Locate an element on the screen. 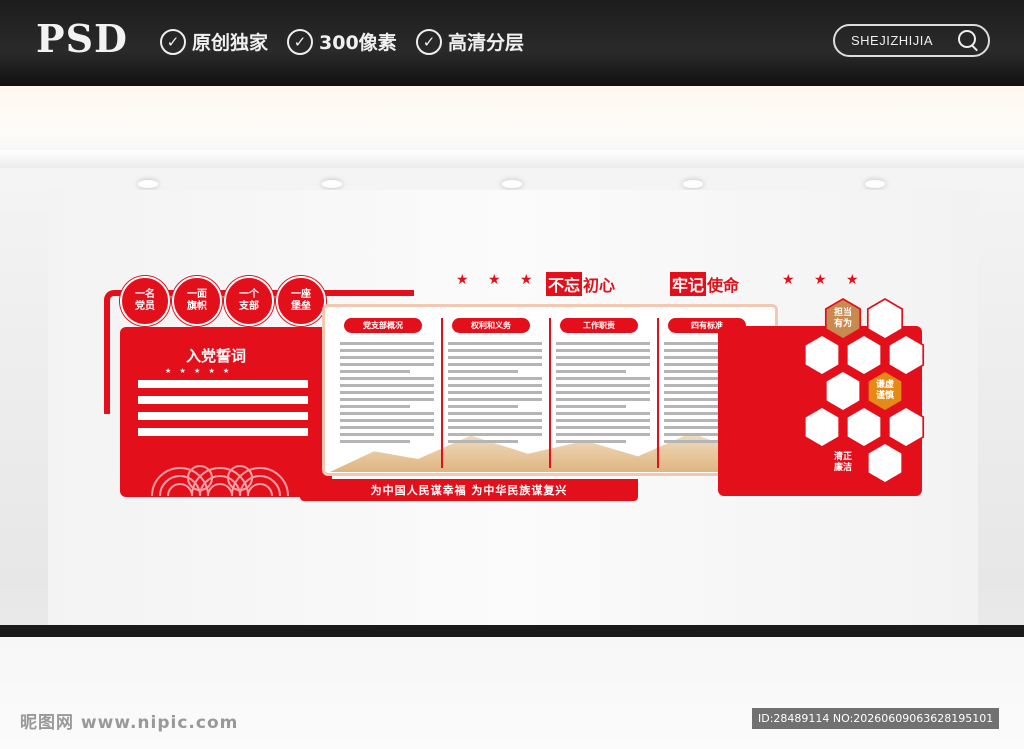 The image size is (1024, 749). ceiling-edge is located at coordinates (512, 159).